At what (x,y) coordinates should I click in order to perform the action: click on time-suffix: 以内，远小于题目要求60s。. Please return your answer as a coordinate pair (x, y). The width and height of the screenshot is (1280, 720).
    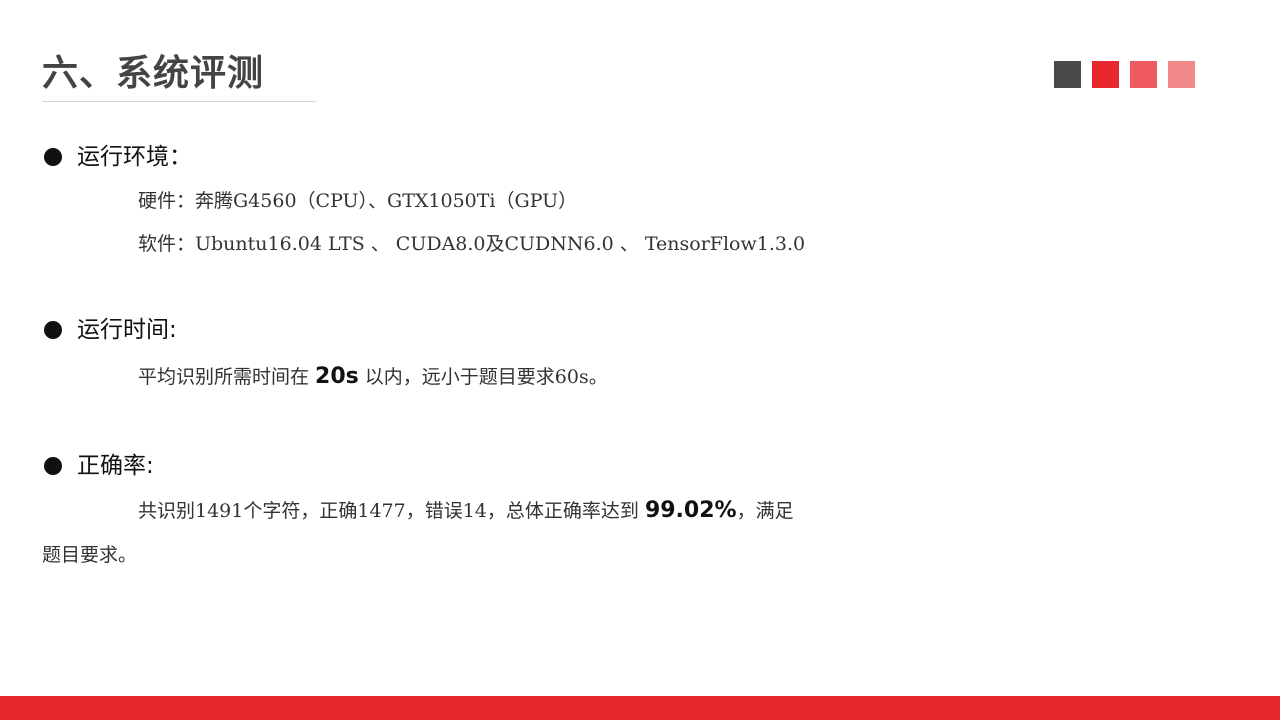
    Looking at the image, I should click on (483, 377).